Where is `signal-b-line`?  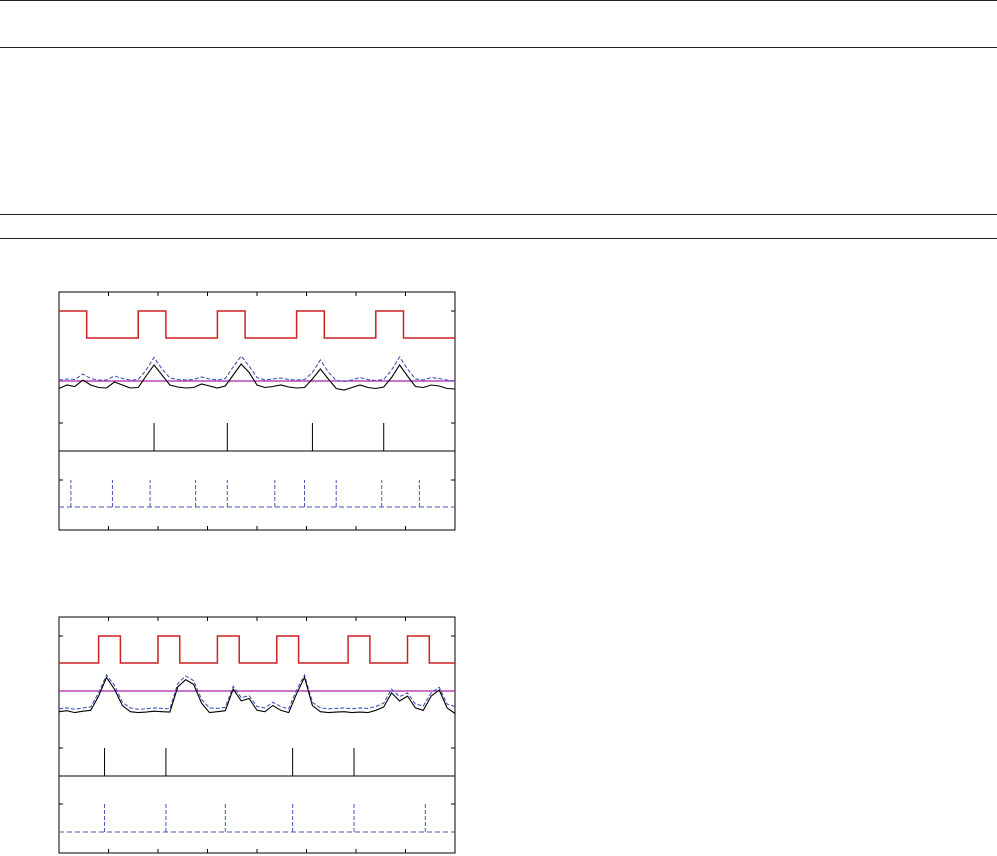 signal-b-line is located at coordinates (257, 691).